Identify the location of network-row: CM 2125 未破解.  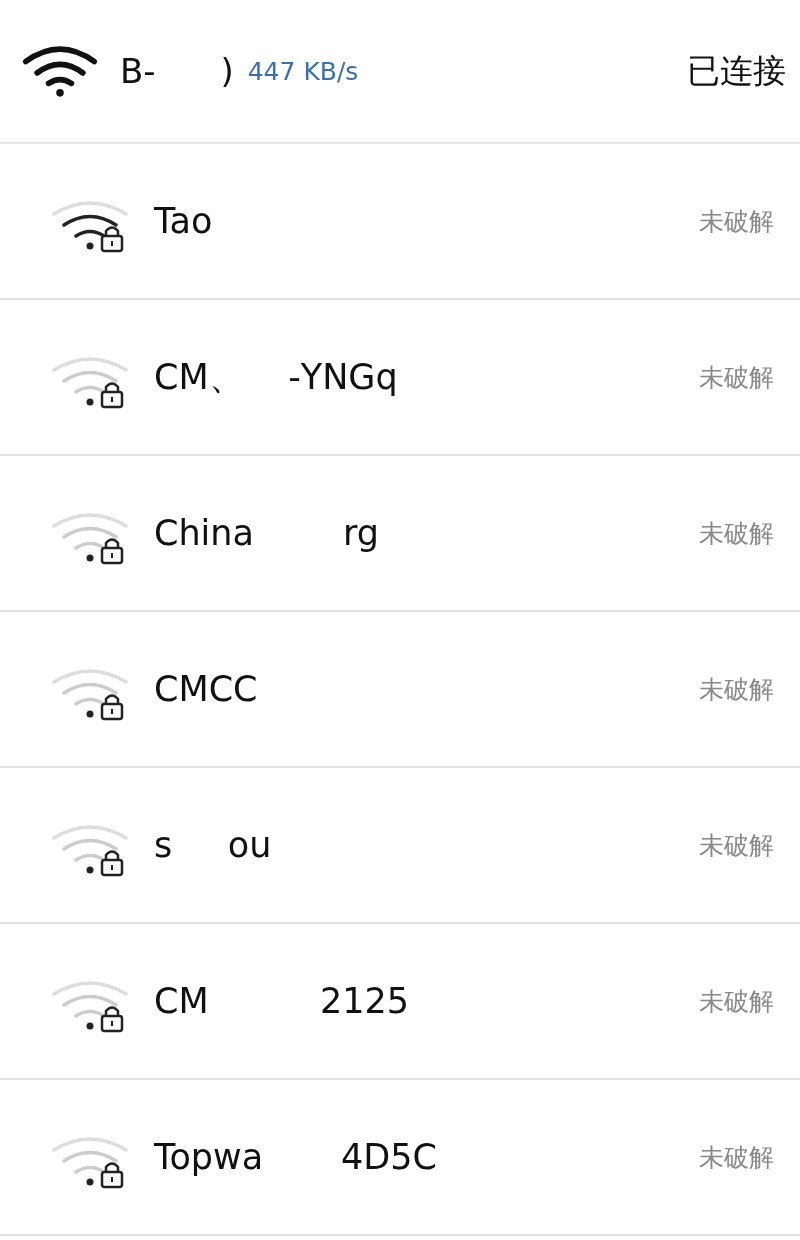
(400, 1002).